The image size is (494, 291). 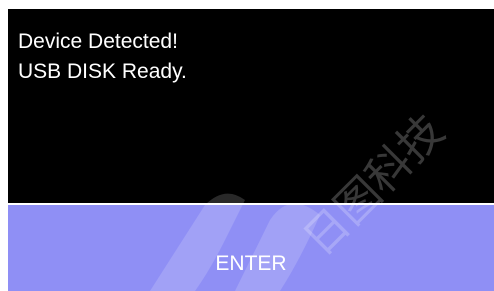 What do you see at coordinates (98, 41) in the screenshot?
I see `message-line-1: Device Detected!` at bounding box center [98, 41].